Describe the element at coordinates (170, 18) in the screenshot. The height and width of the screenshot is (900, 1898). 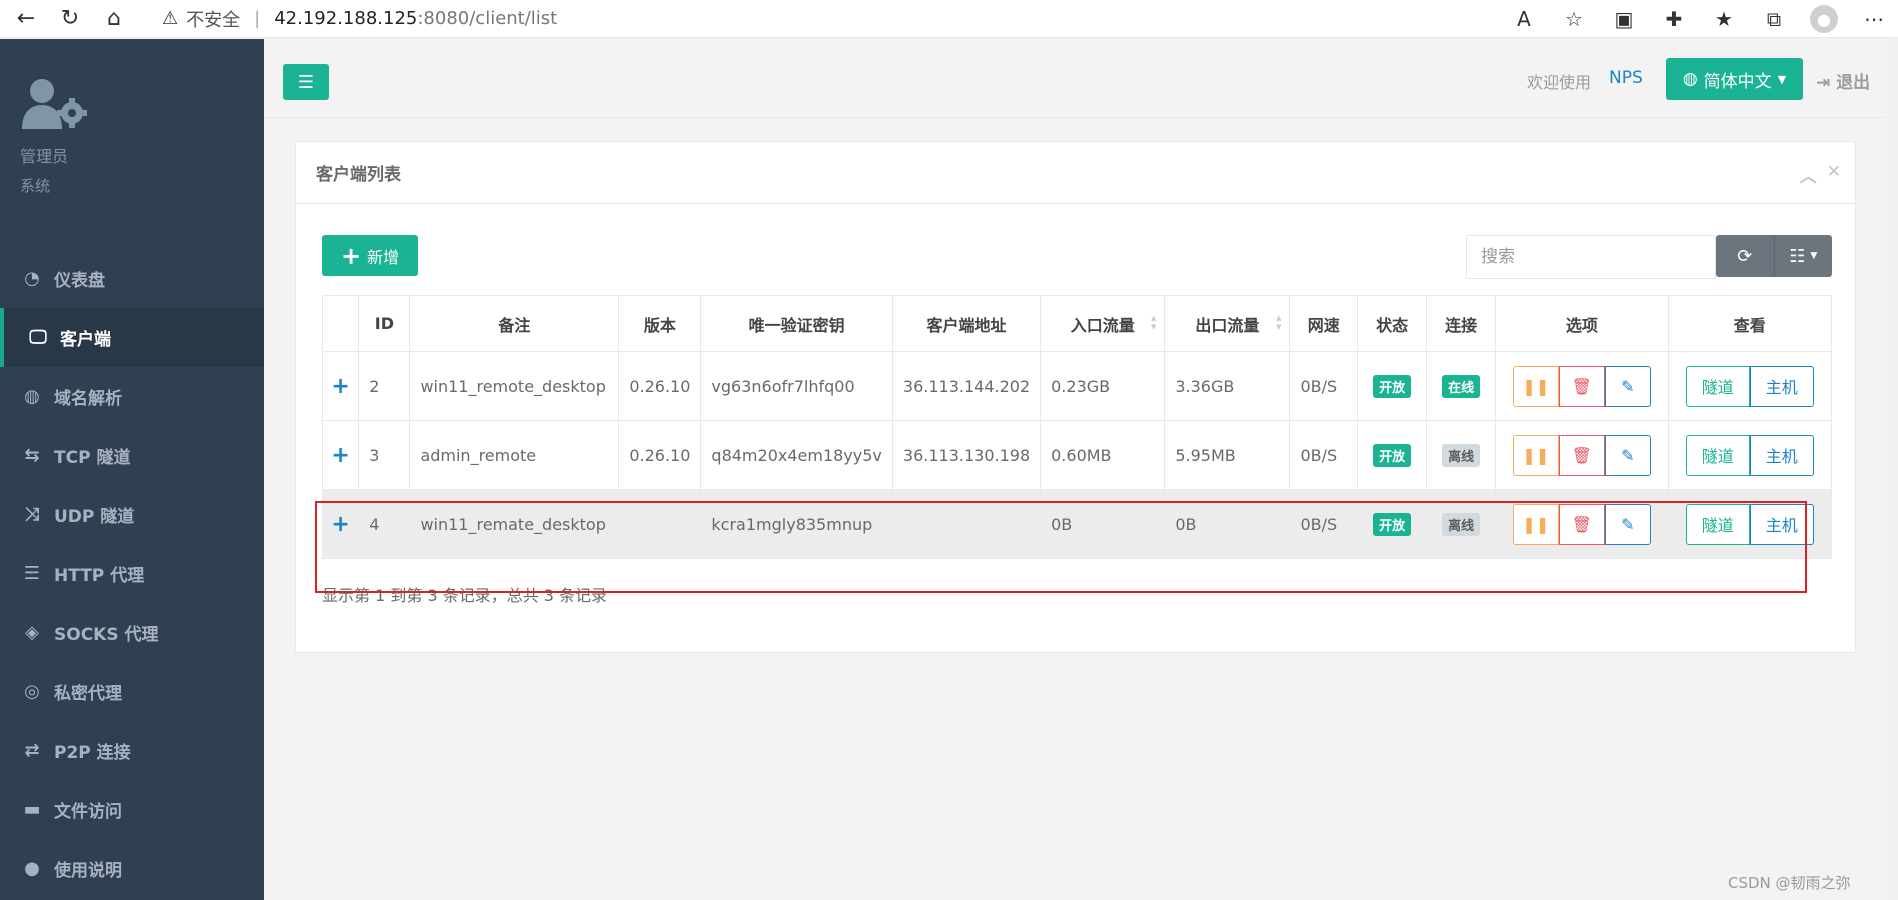
I see `warning-icon: ⚠` at that location.